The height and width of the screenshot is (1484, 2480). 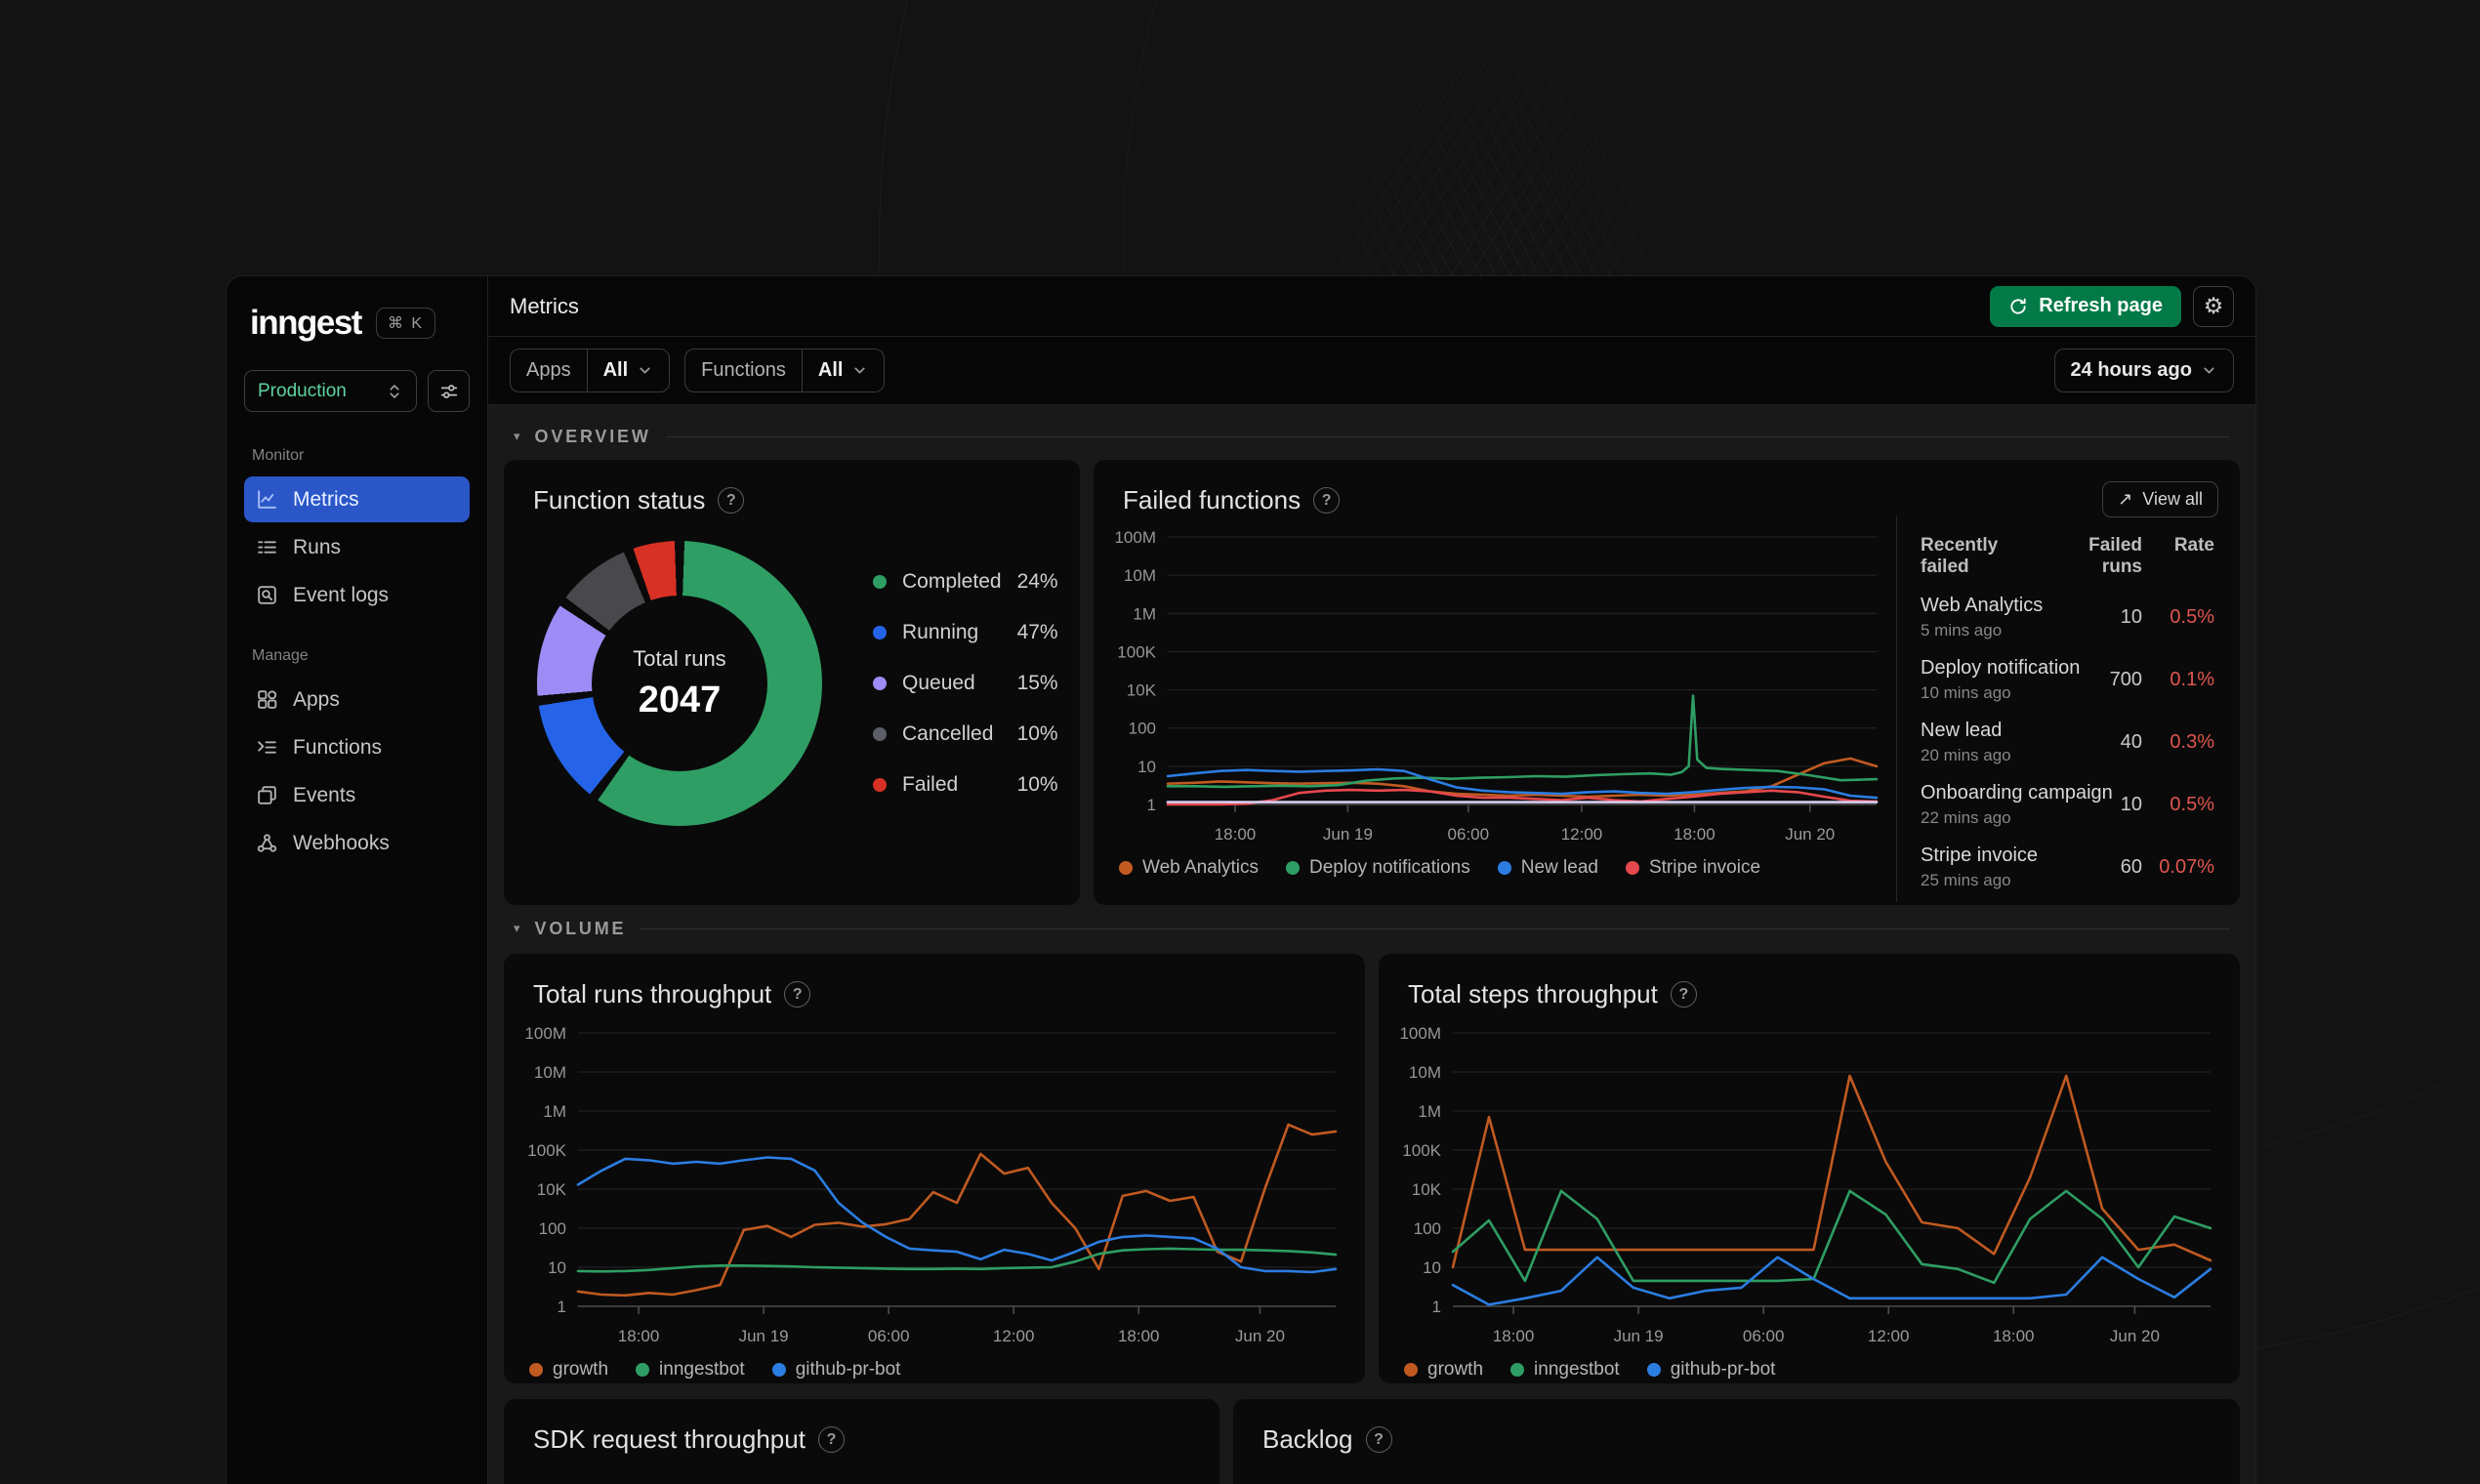 I want to click on apps-filter: Apps All, so click(x=590, y=371).